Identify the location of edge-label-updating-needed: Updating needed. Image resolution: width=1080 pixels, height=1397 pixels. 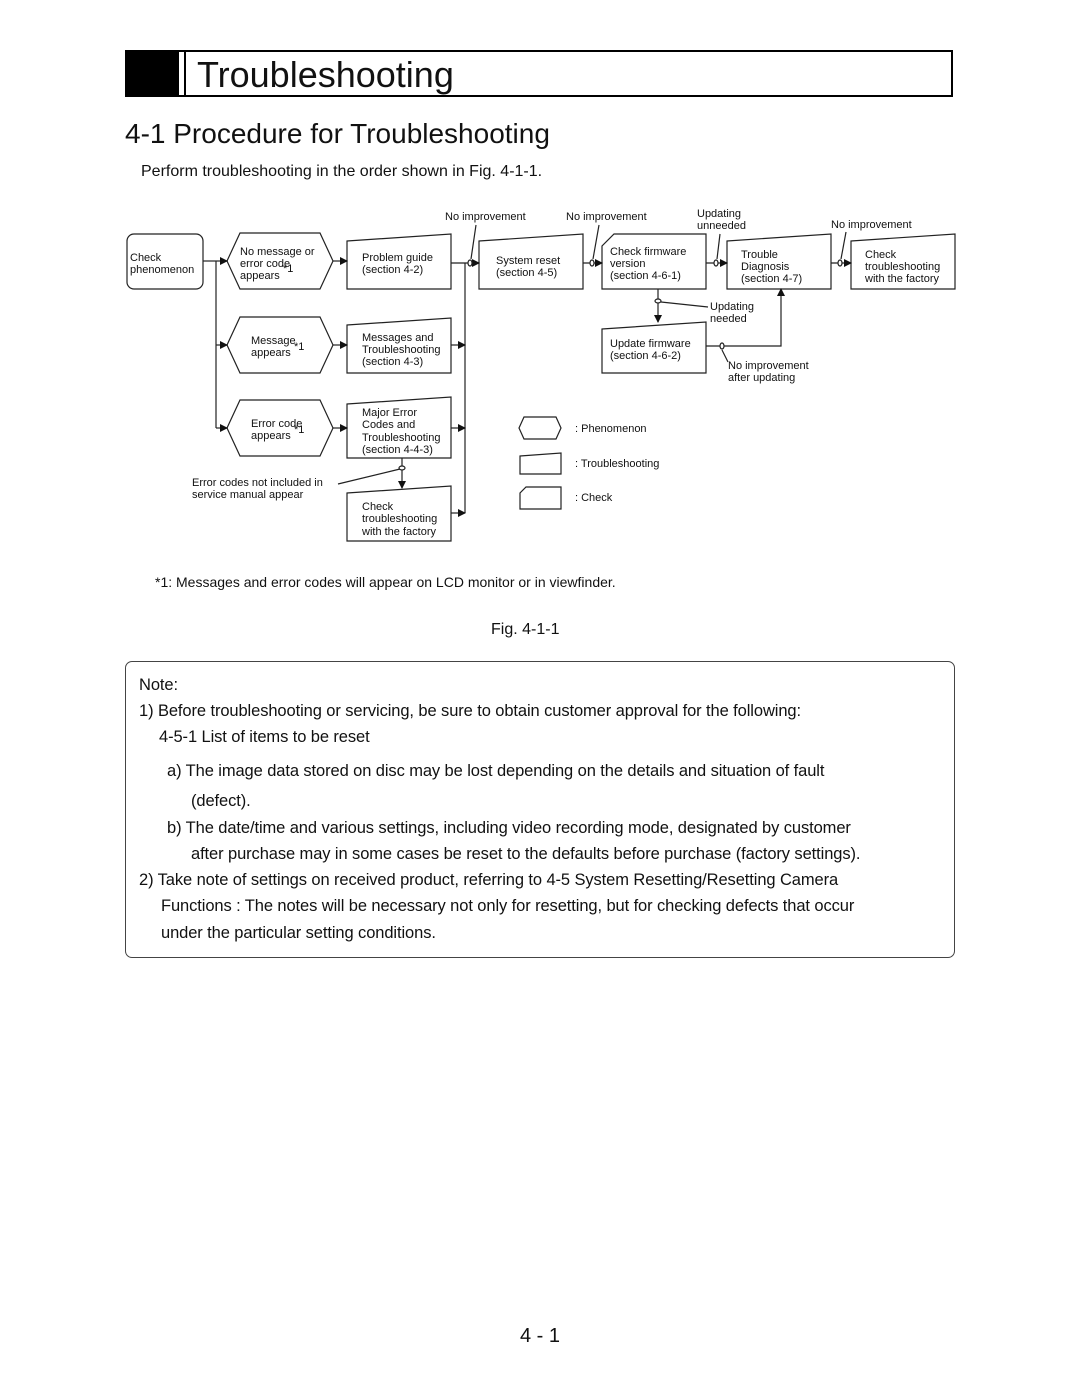
(733, 313).